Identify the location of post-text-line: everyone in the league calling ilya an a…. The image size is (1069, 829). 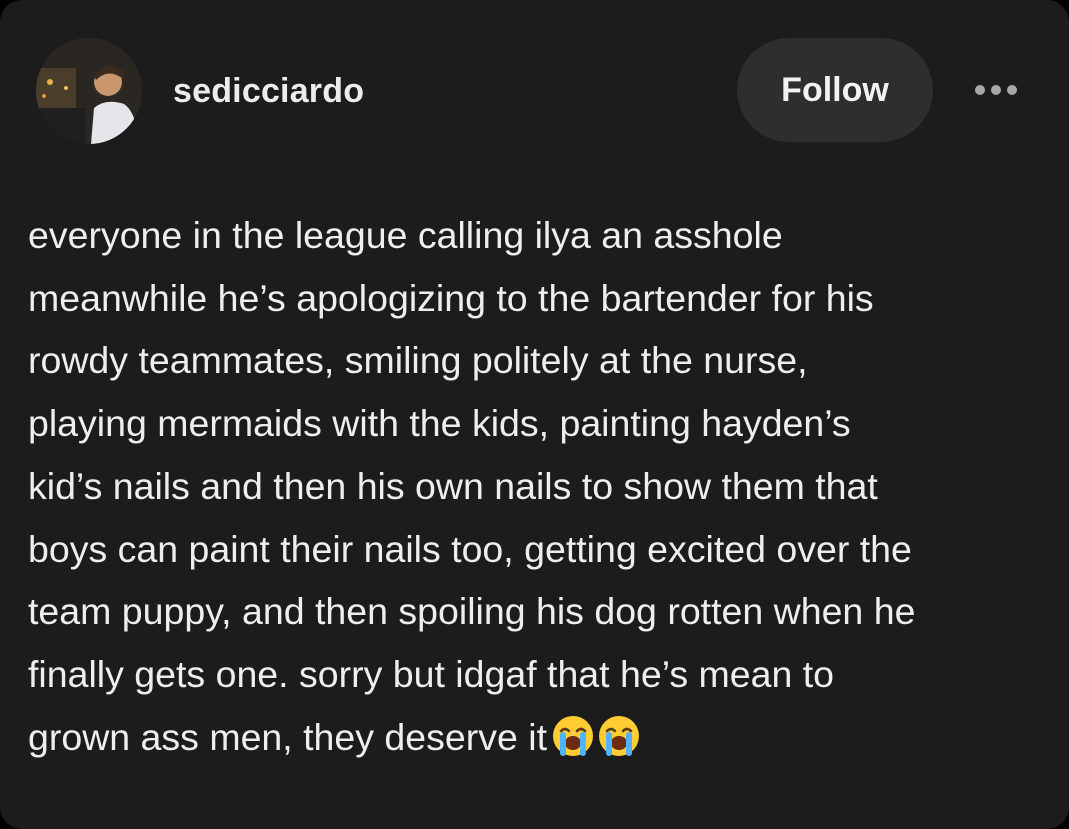
(405, 235).